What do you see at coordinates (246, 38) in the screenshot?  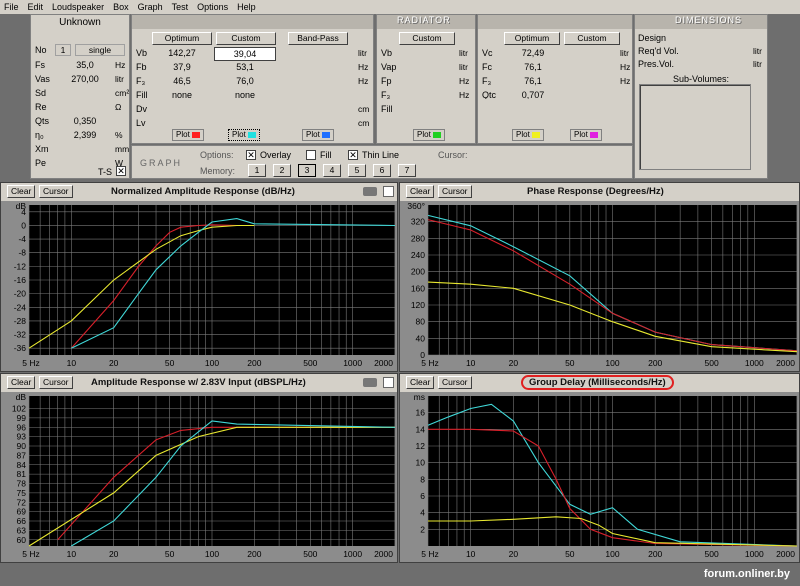 I see `vented-custom-button: Custom` at bounding box center [246, 38].